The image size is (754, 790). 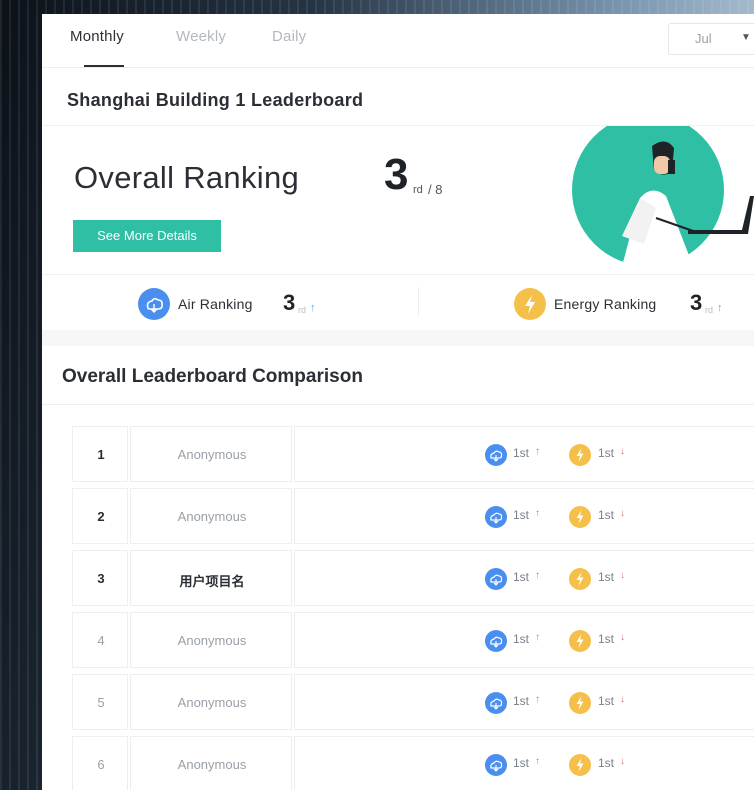 What do you see at coordinates (215, 304) in the screenshot?
I see `air-ranking-label: Air Ranking` at bounding box center [215, 304].